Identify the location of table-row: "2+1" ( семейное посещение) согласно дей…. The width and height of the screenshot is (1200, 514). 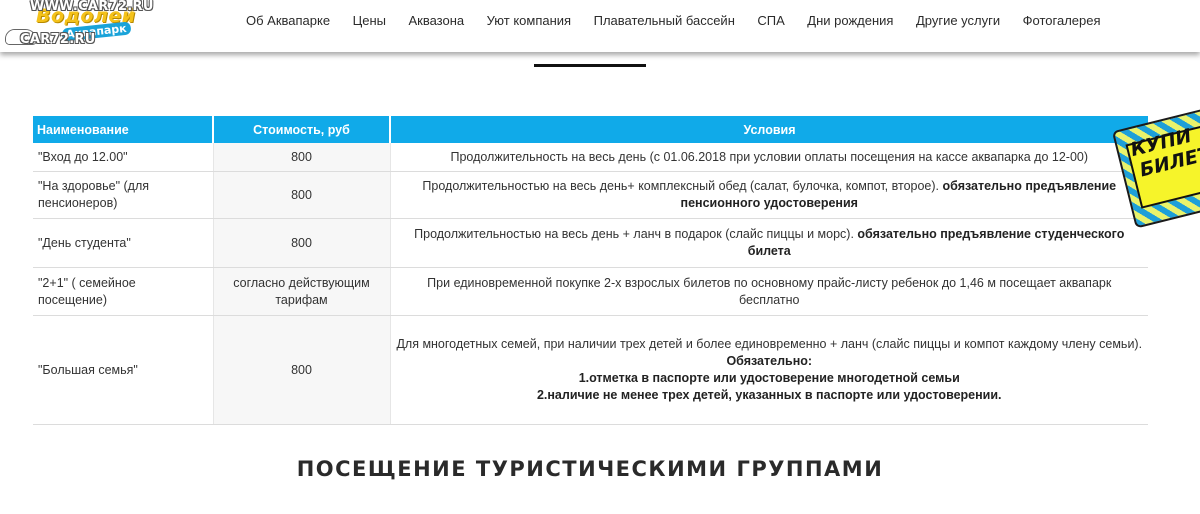
(590, 291).